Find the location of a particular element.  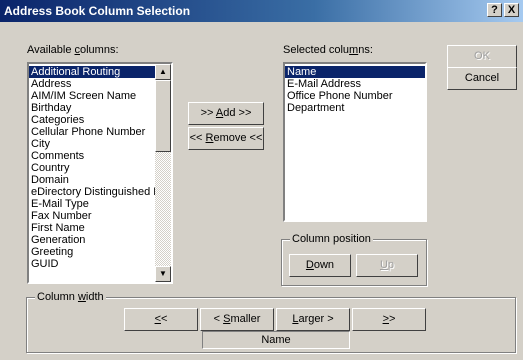

scroll-up-arrow-icon: ▲ is located at coordinates (163, 72).